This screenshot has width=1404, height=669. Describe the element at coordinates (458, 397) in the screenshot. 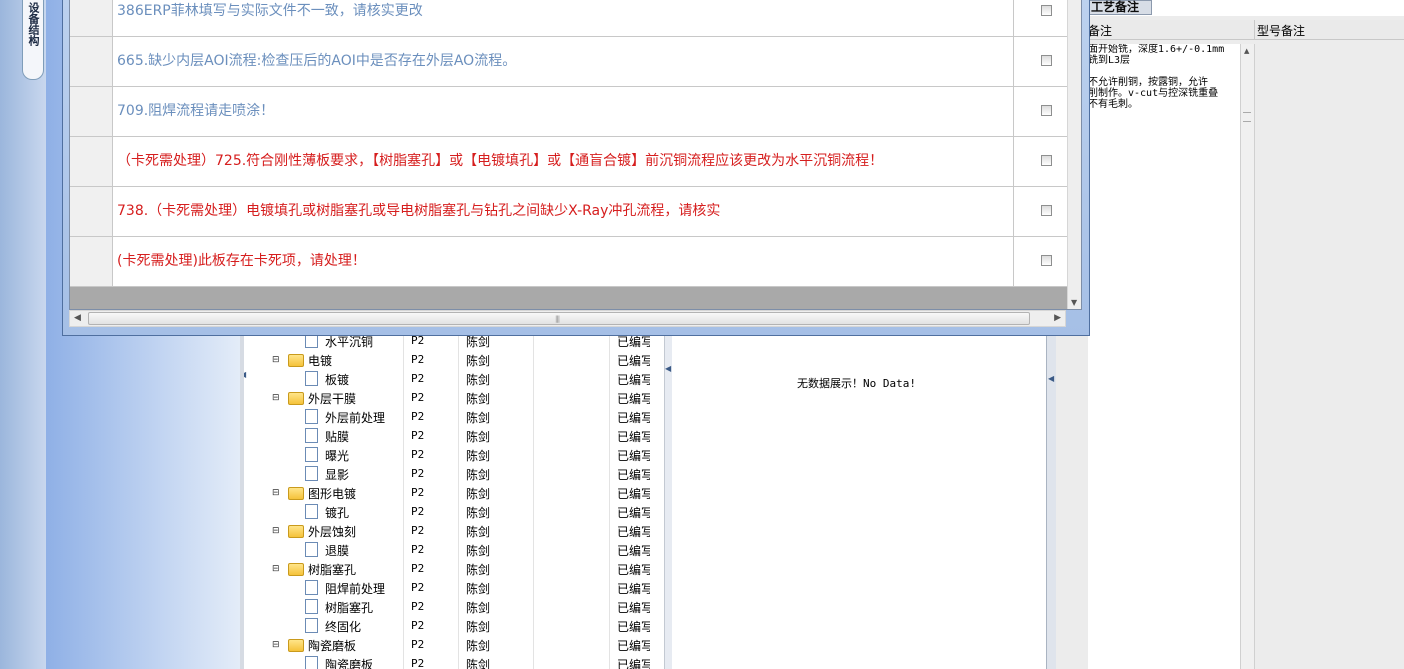

I see `tree-row: ⊟ 外层干膜 P2 陈剑 已编写` at that location.